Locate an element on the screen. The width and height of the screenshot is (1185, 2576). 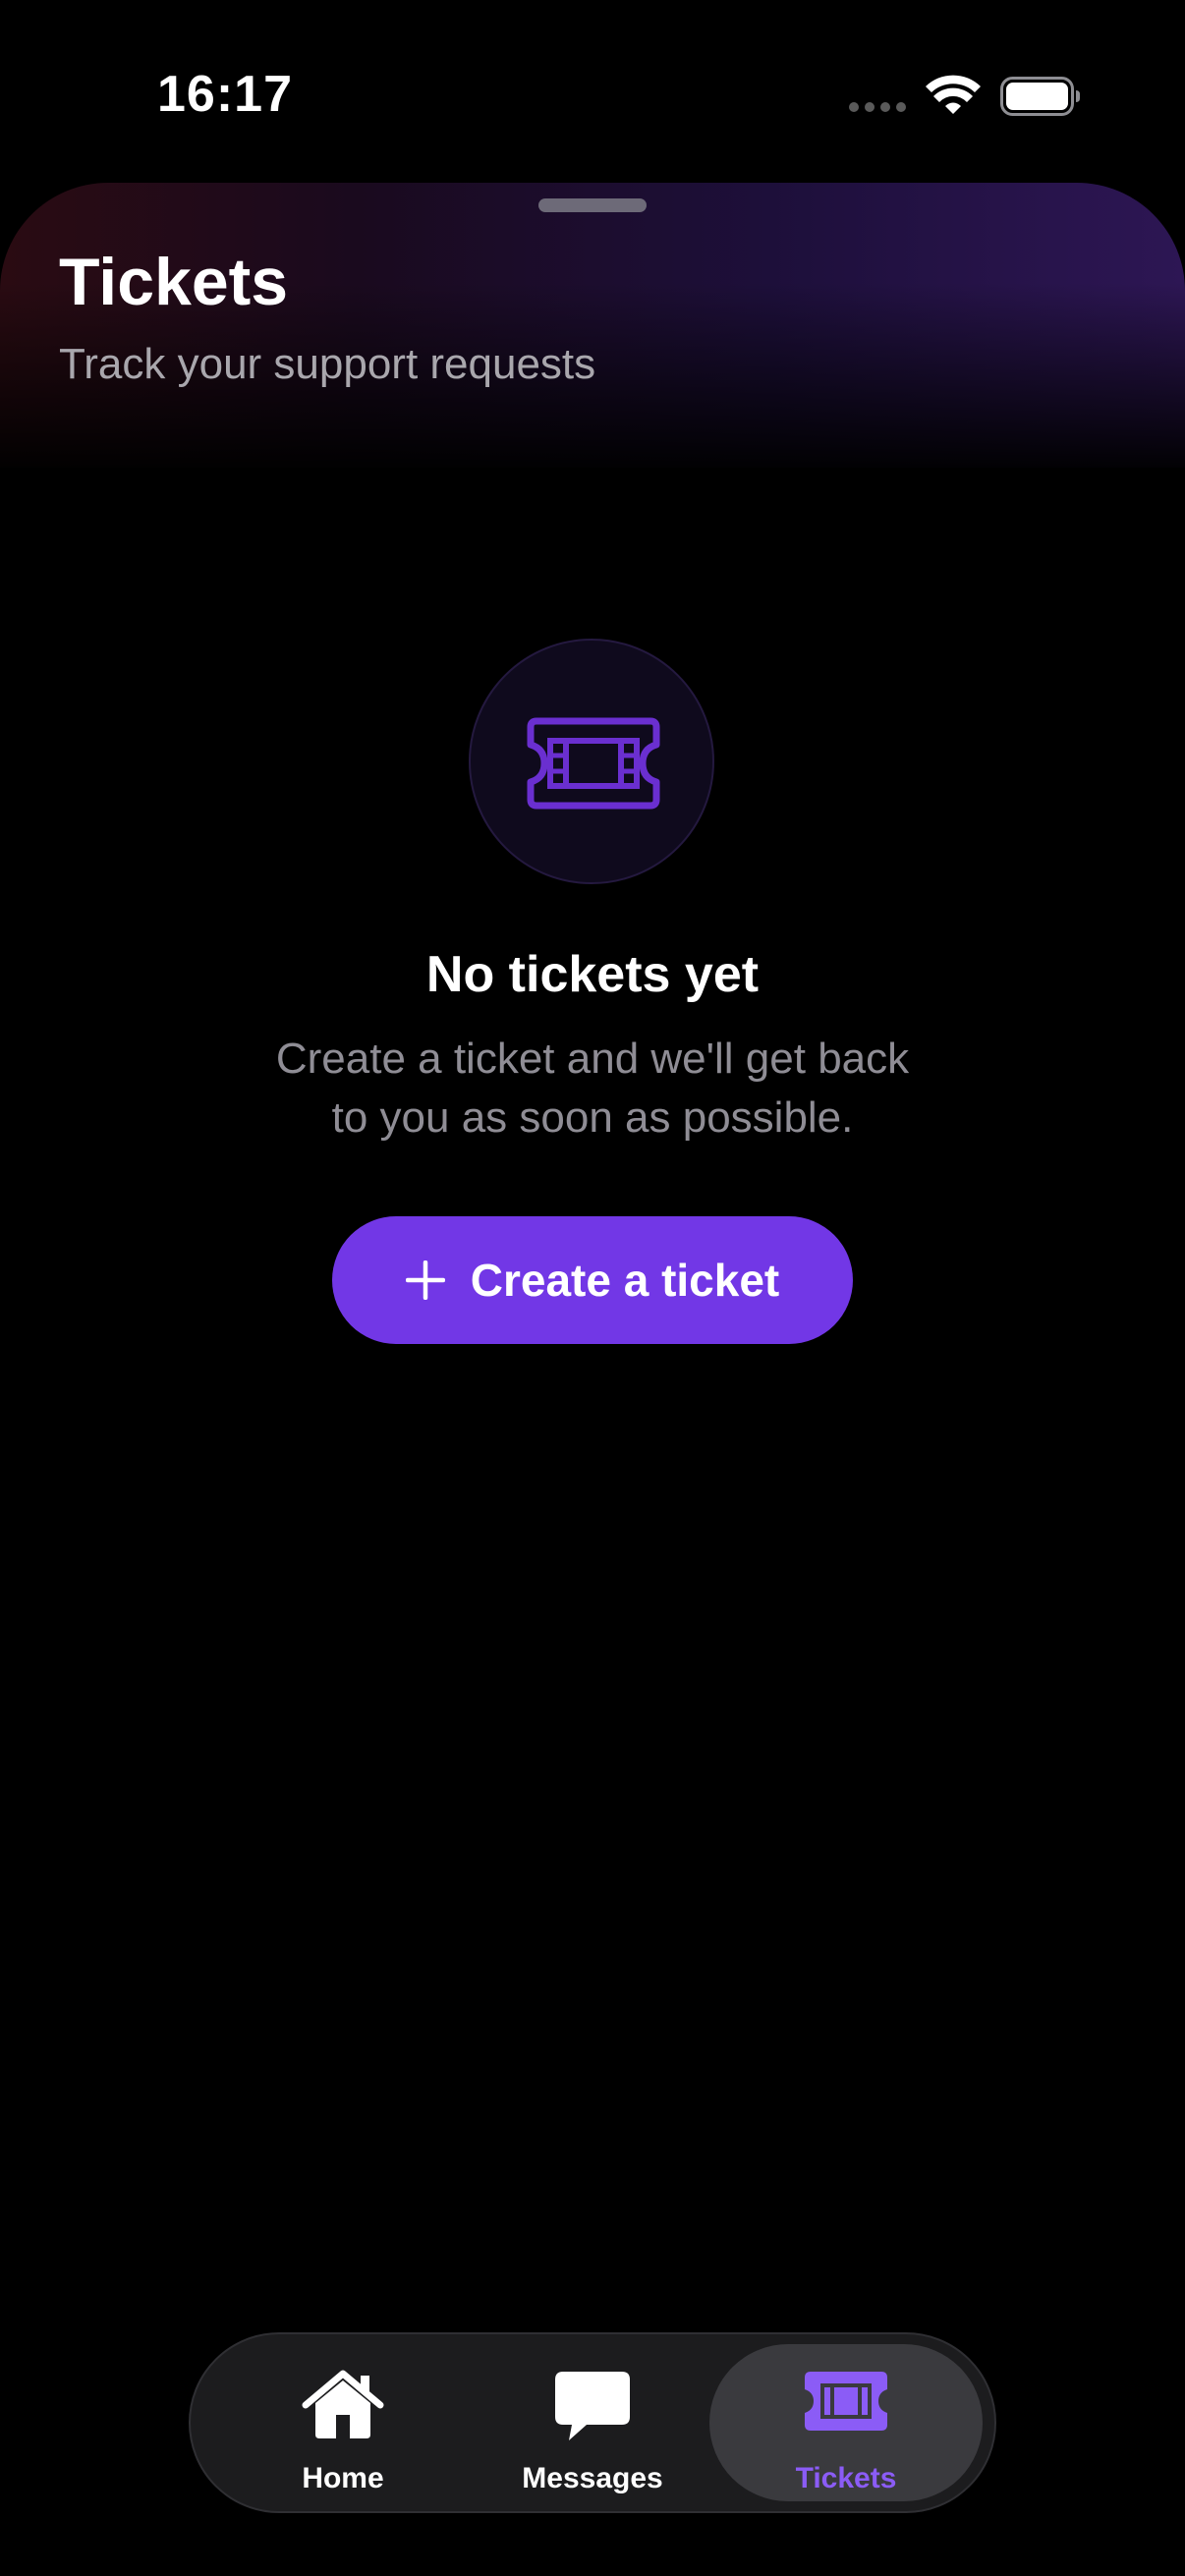
empty-state-description-line-1: Create a ticket and we'll get back is located at coordinates (592, 1059).